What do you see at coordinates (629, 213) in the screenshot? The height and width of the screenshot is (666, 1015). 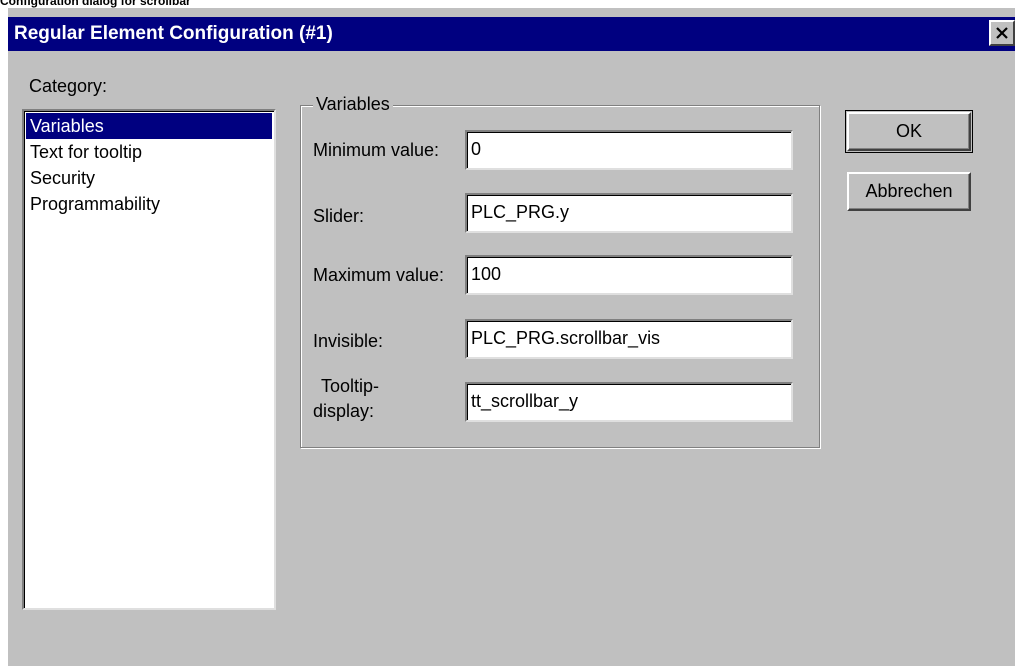 I see `slider-input: PLC_PRG.y` at bounding box center [629, 213].